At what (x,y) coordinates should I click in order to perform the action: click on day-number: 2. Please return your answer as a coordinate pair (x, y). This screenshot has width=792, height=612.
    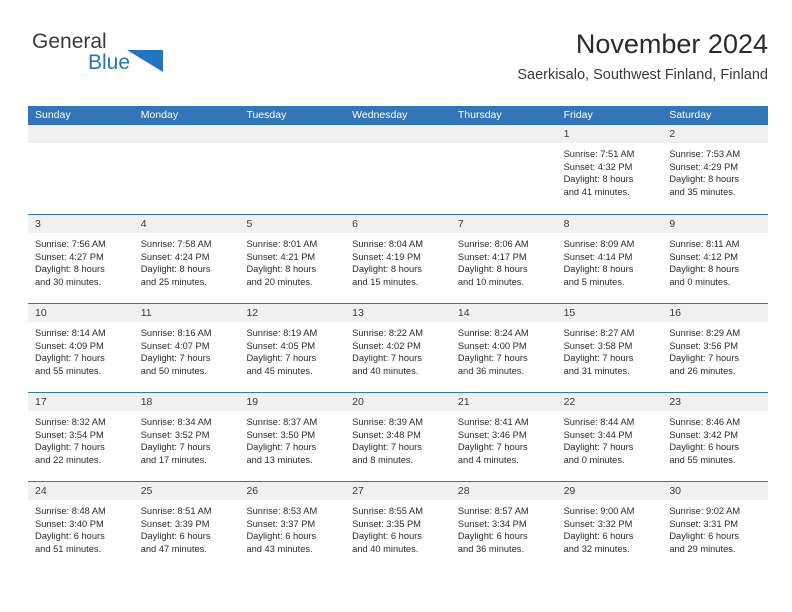
    Looking at the image, I should click on (715, 134).